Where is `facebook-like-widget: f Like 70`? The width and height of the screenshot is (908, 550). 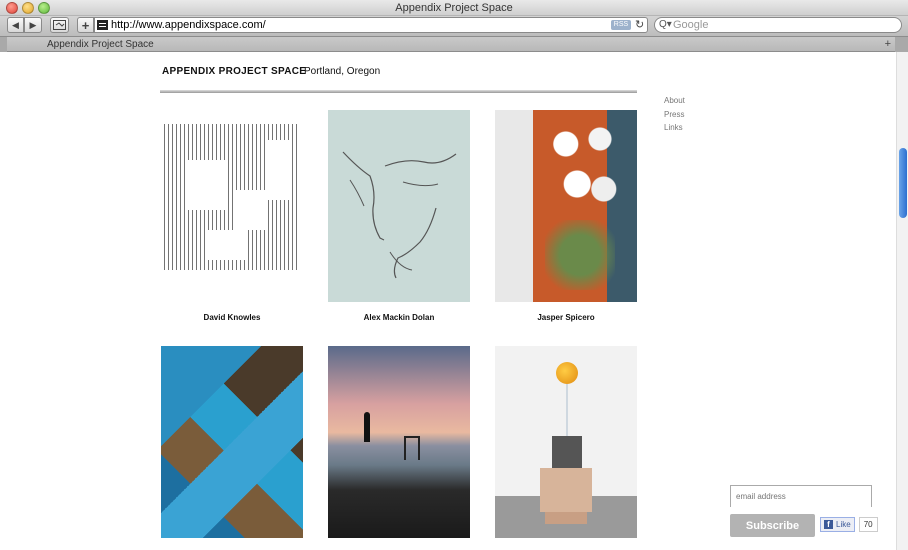 facebook-like-widget: f Like 70 is located at coordinates (849, 524).